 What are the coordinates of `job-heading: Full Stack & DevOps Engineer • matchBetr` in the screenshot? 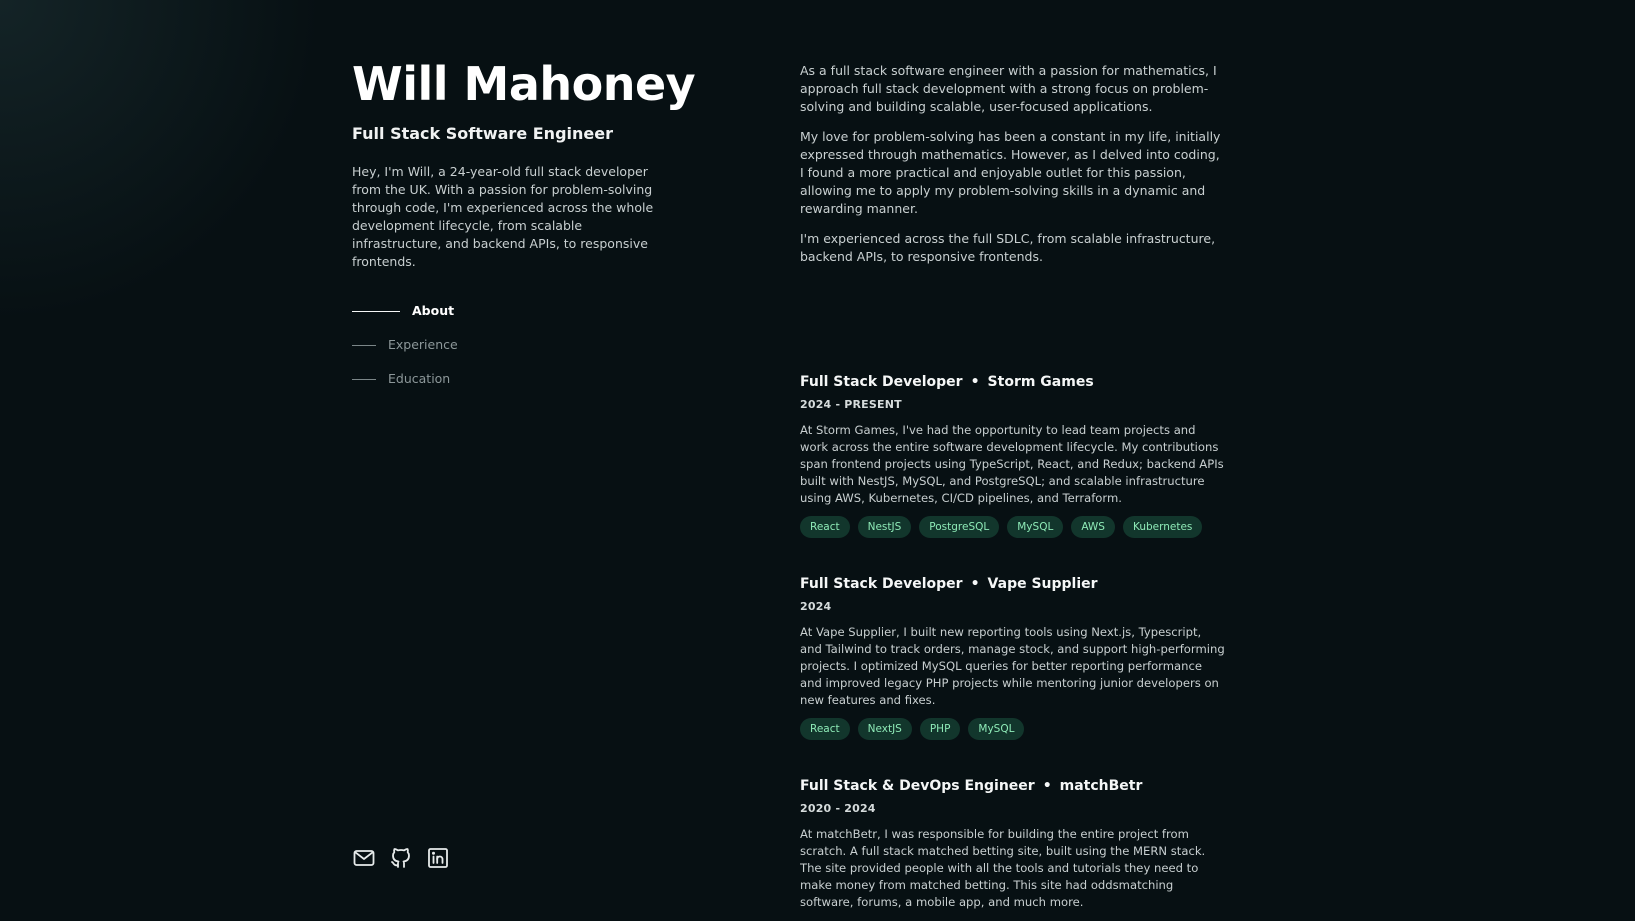 It's located at (1012, 786).